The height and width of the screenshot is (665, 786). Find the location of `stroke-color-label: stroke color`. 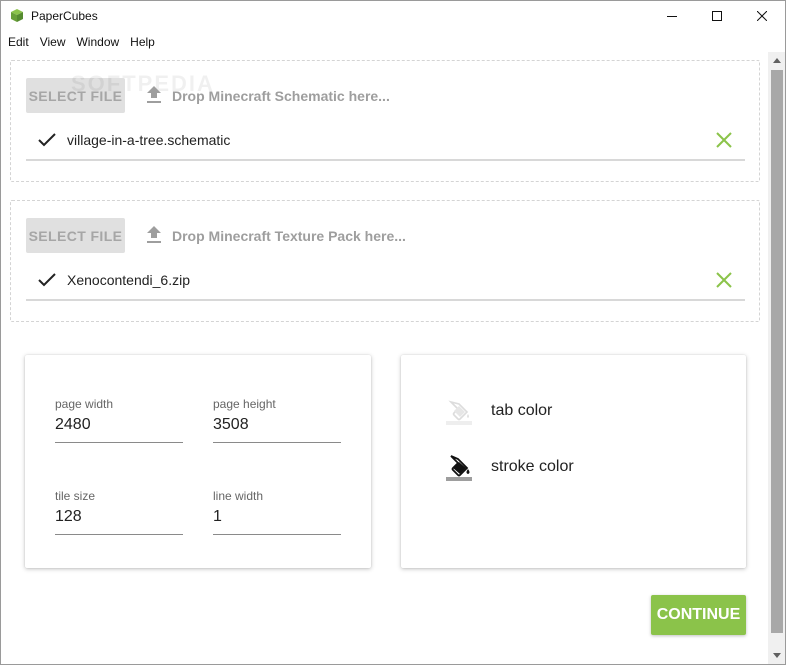

stroke-color-label: stroke color is located at coordinates (532, 466).